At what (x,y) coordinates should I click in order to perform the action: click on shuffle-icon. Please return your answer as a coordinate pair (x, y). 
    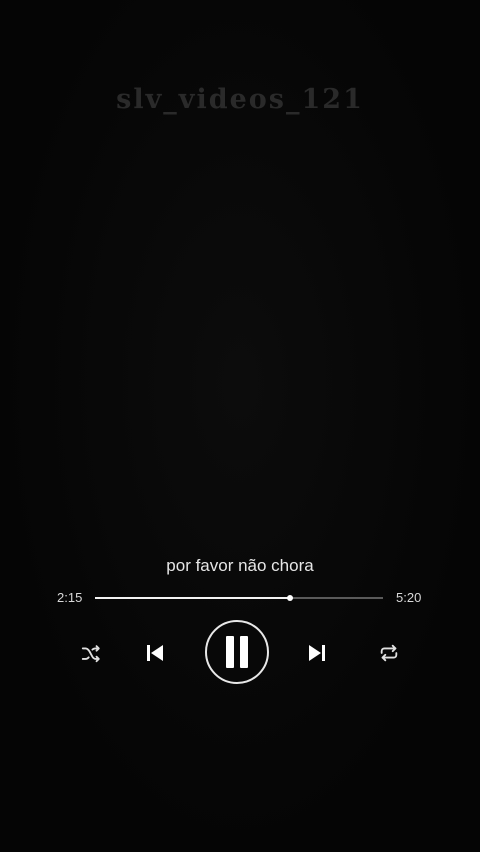
    Looking at the image, I should click on (90, 654).